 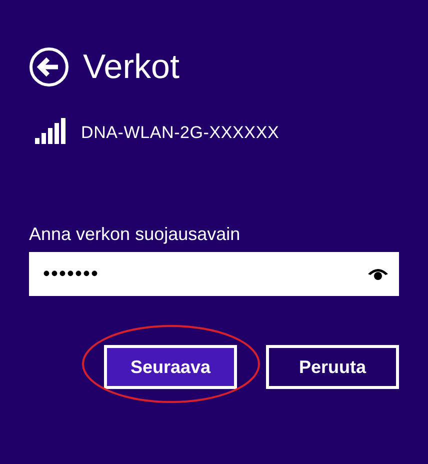 I want to click on page-title: Verkot, so click(x=131, y=67).